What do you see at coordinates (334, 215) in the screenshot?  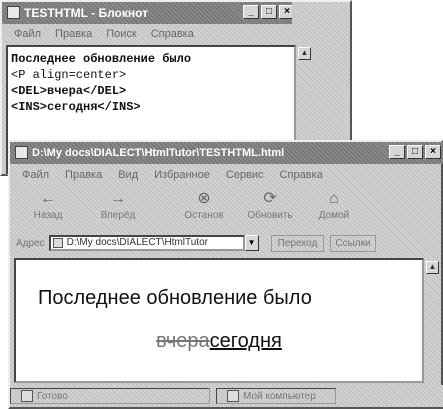 I see `home-label: Домой` at bounding box center [334, 215].